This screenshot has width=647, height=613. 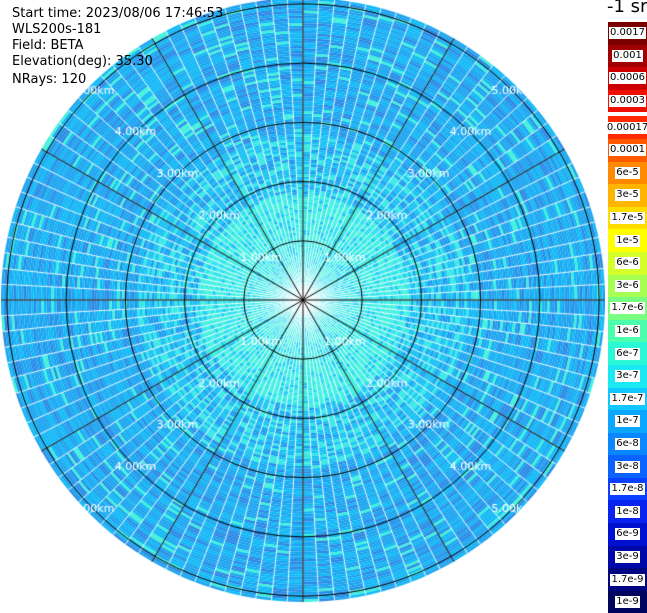 What do you see at coordinates (48, 45) in the screenshot?
I see `field-label: Field: BETA` at bounding box center [48, 45].